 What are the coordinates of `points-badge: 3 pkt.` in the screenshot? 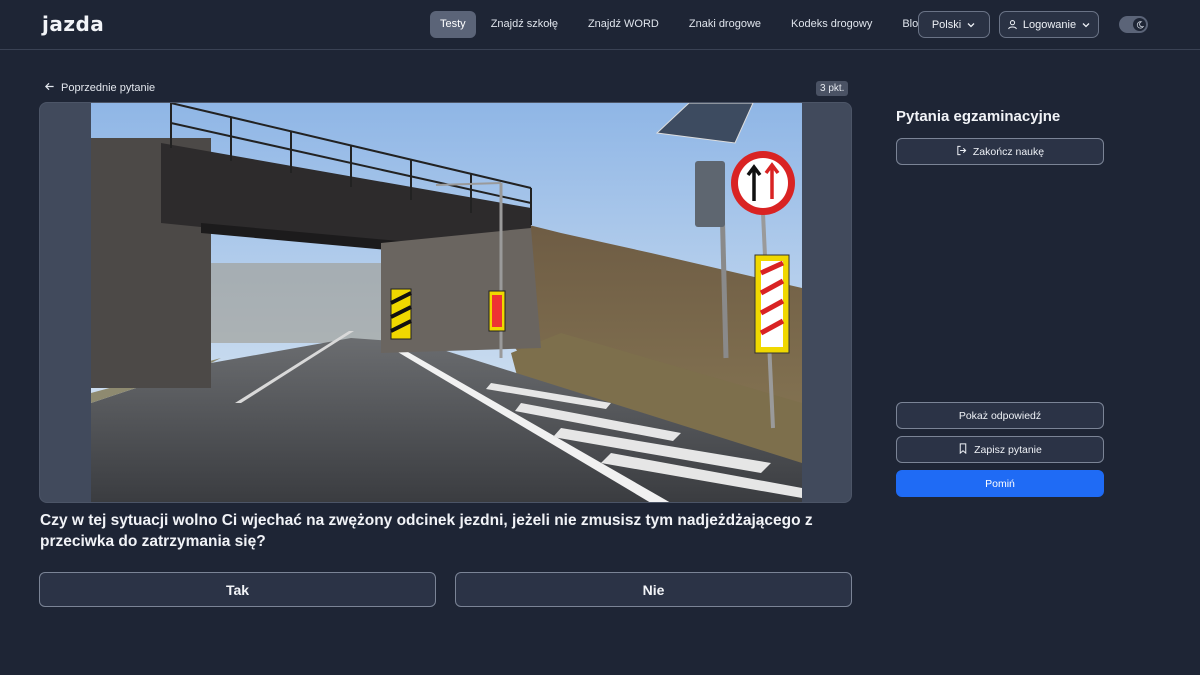 It's located at (832, 88).